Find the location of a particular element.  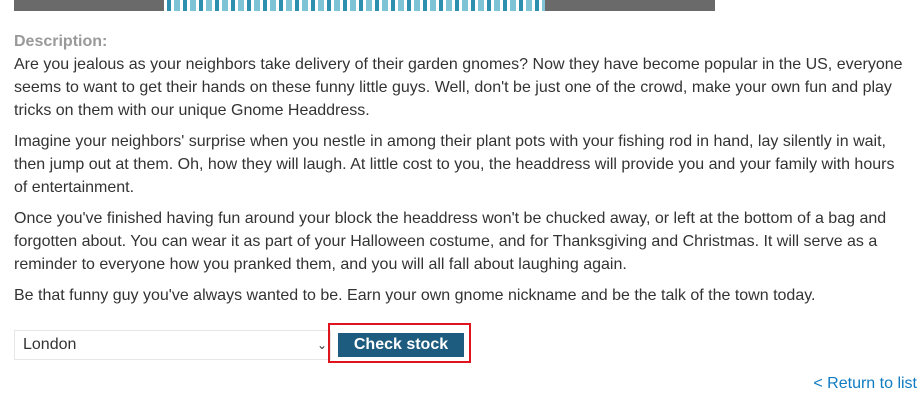

product-image-edge-left is located at coordinates (89, 5).